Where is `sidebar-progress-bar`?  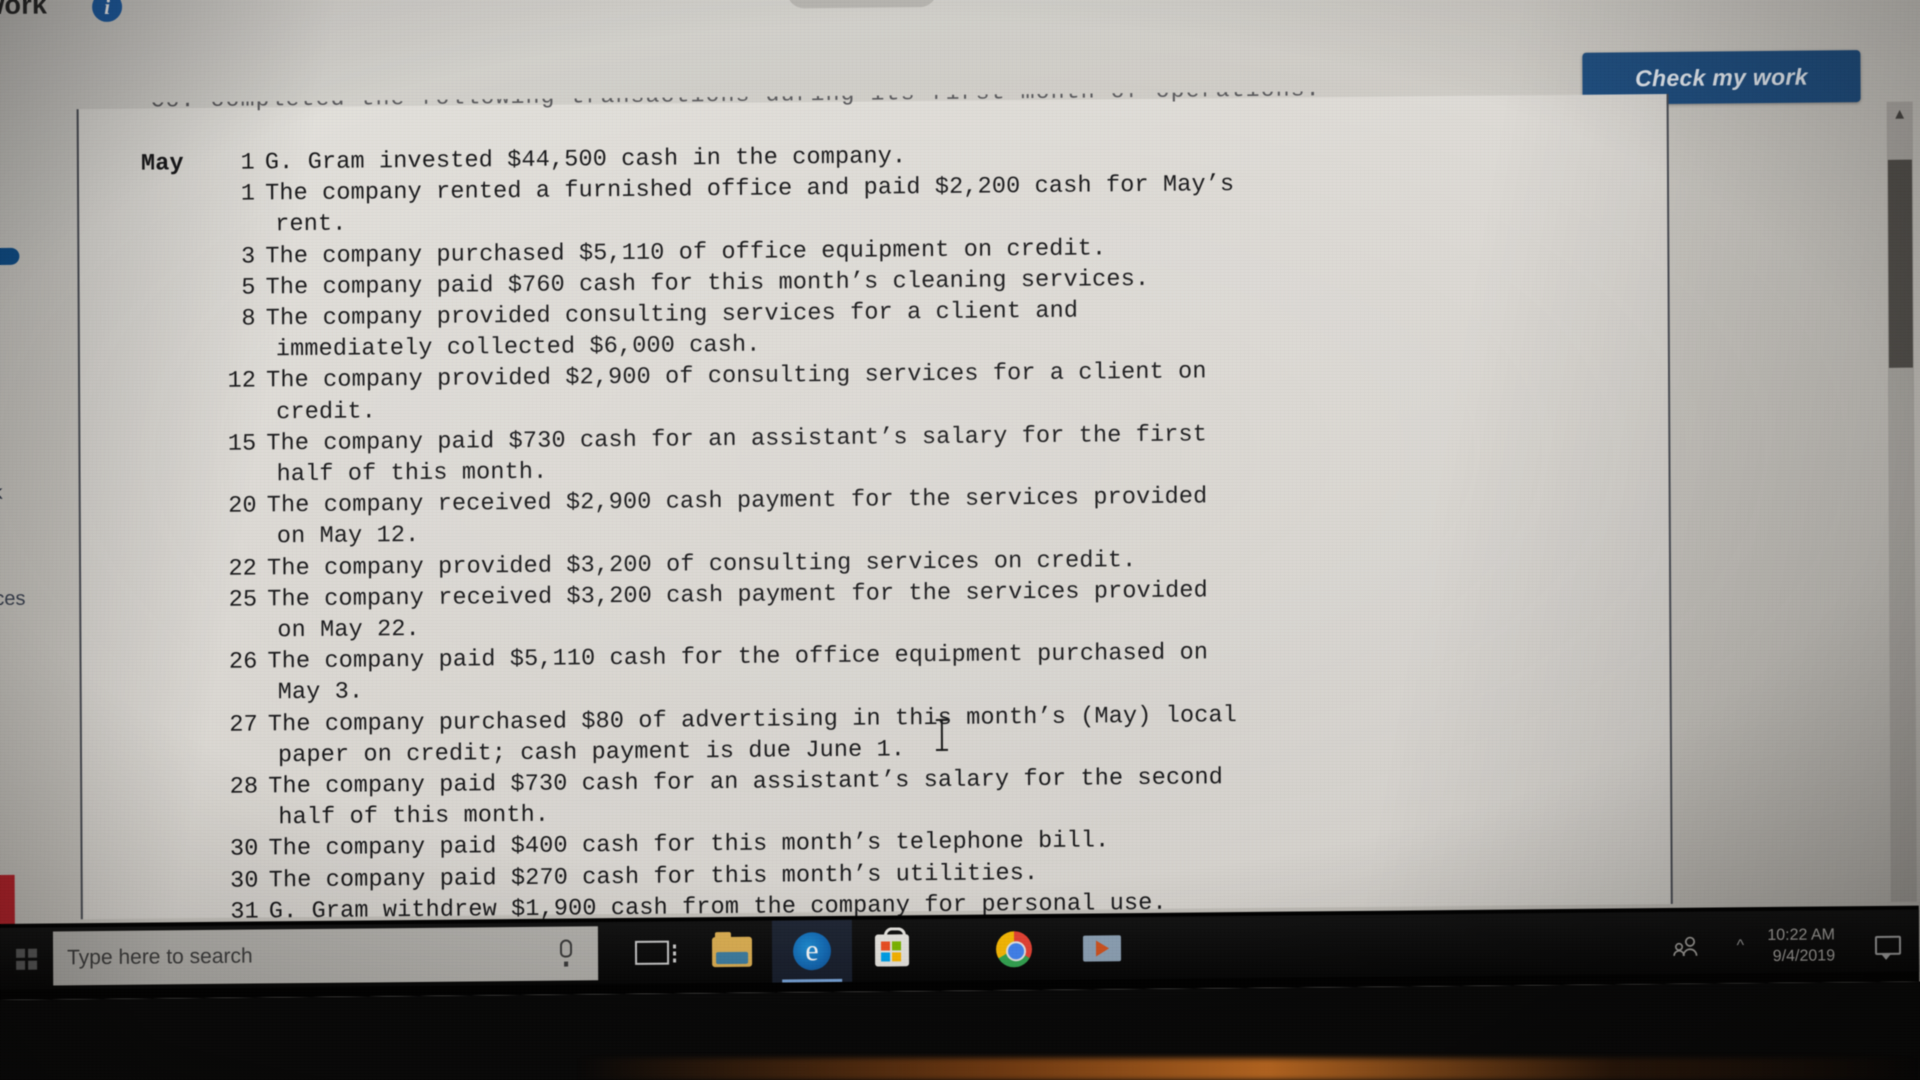
sidebar-progress-bar is located at coordinates (10, 256).